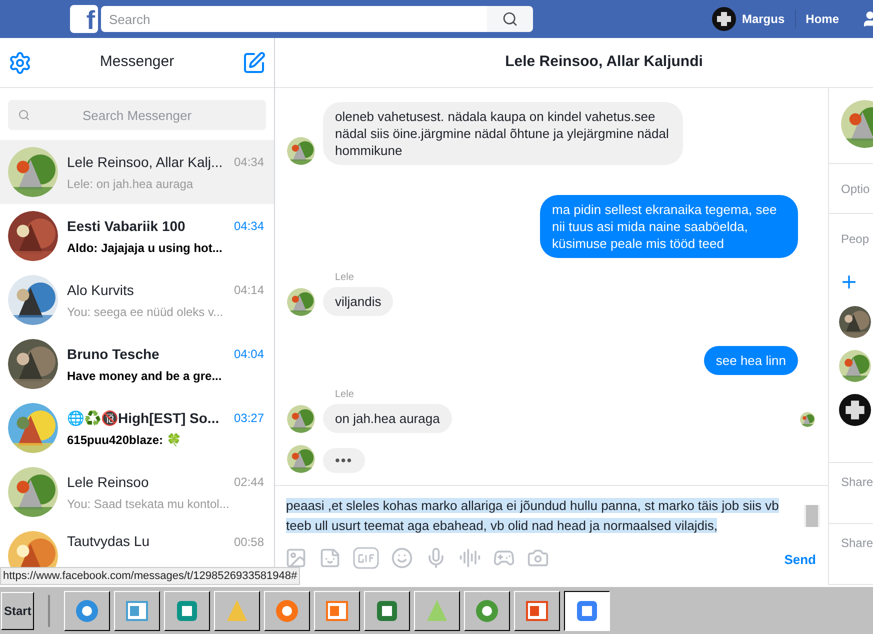 The height and width of the screenshot is (634, 873). What do you see at coordinates (855, 239) in the screenshot?
I see `people-label: Peop` at bounding box center [855, 239].